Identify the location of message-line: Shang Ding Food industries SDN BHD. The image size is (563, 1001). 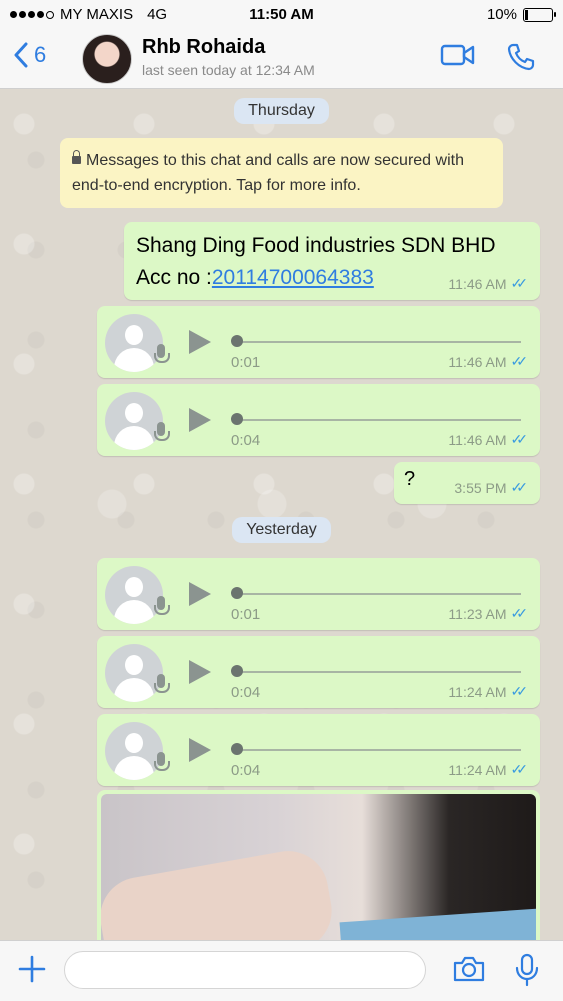
(316, 245).